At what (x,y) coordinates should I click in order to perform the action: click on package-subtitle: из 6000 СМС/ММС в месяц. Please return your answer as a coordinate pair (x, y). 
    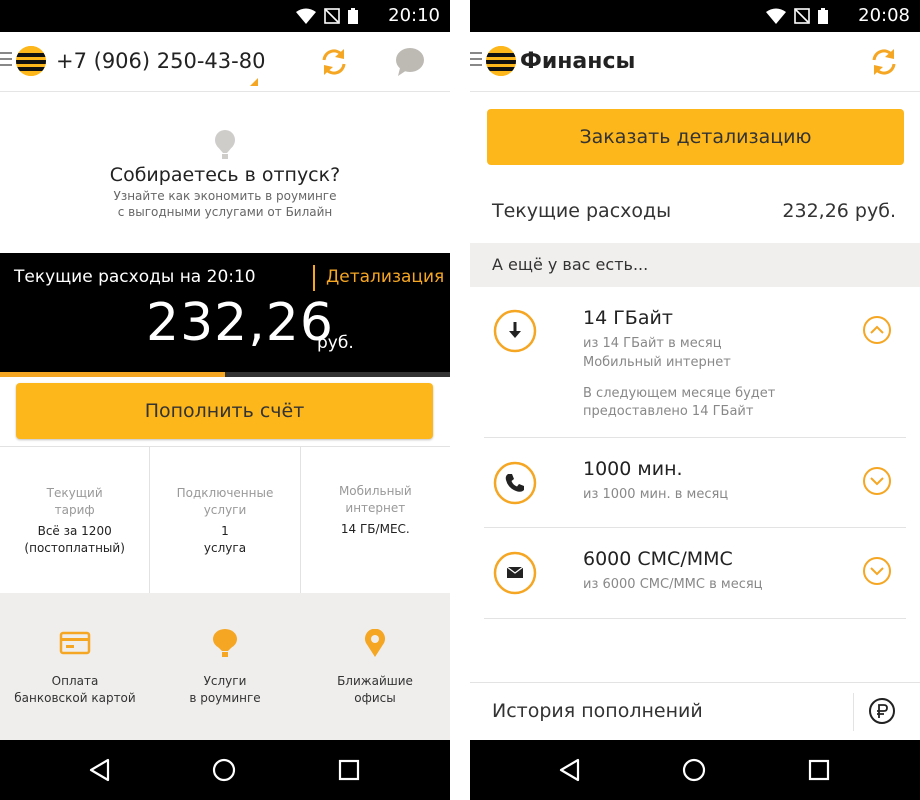
    Looking at the image, I should click on (673, 584).